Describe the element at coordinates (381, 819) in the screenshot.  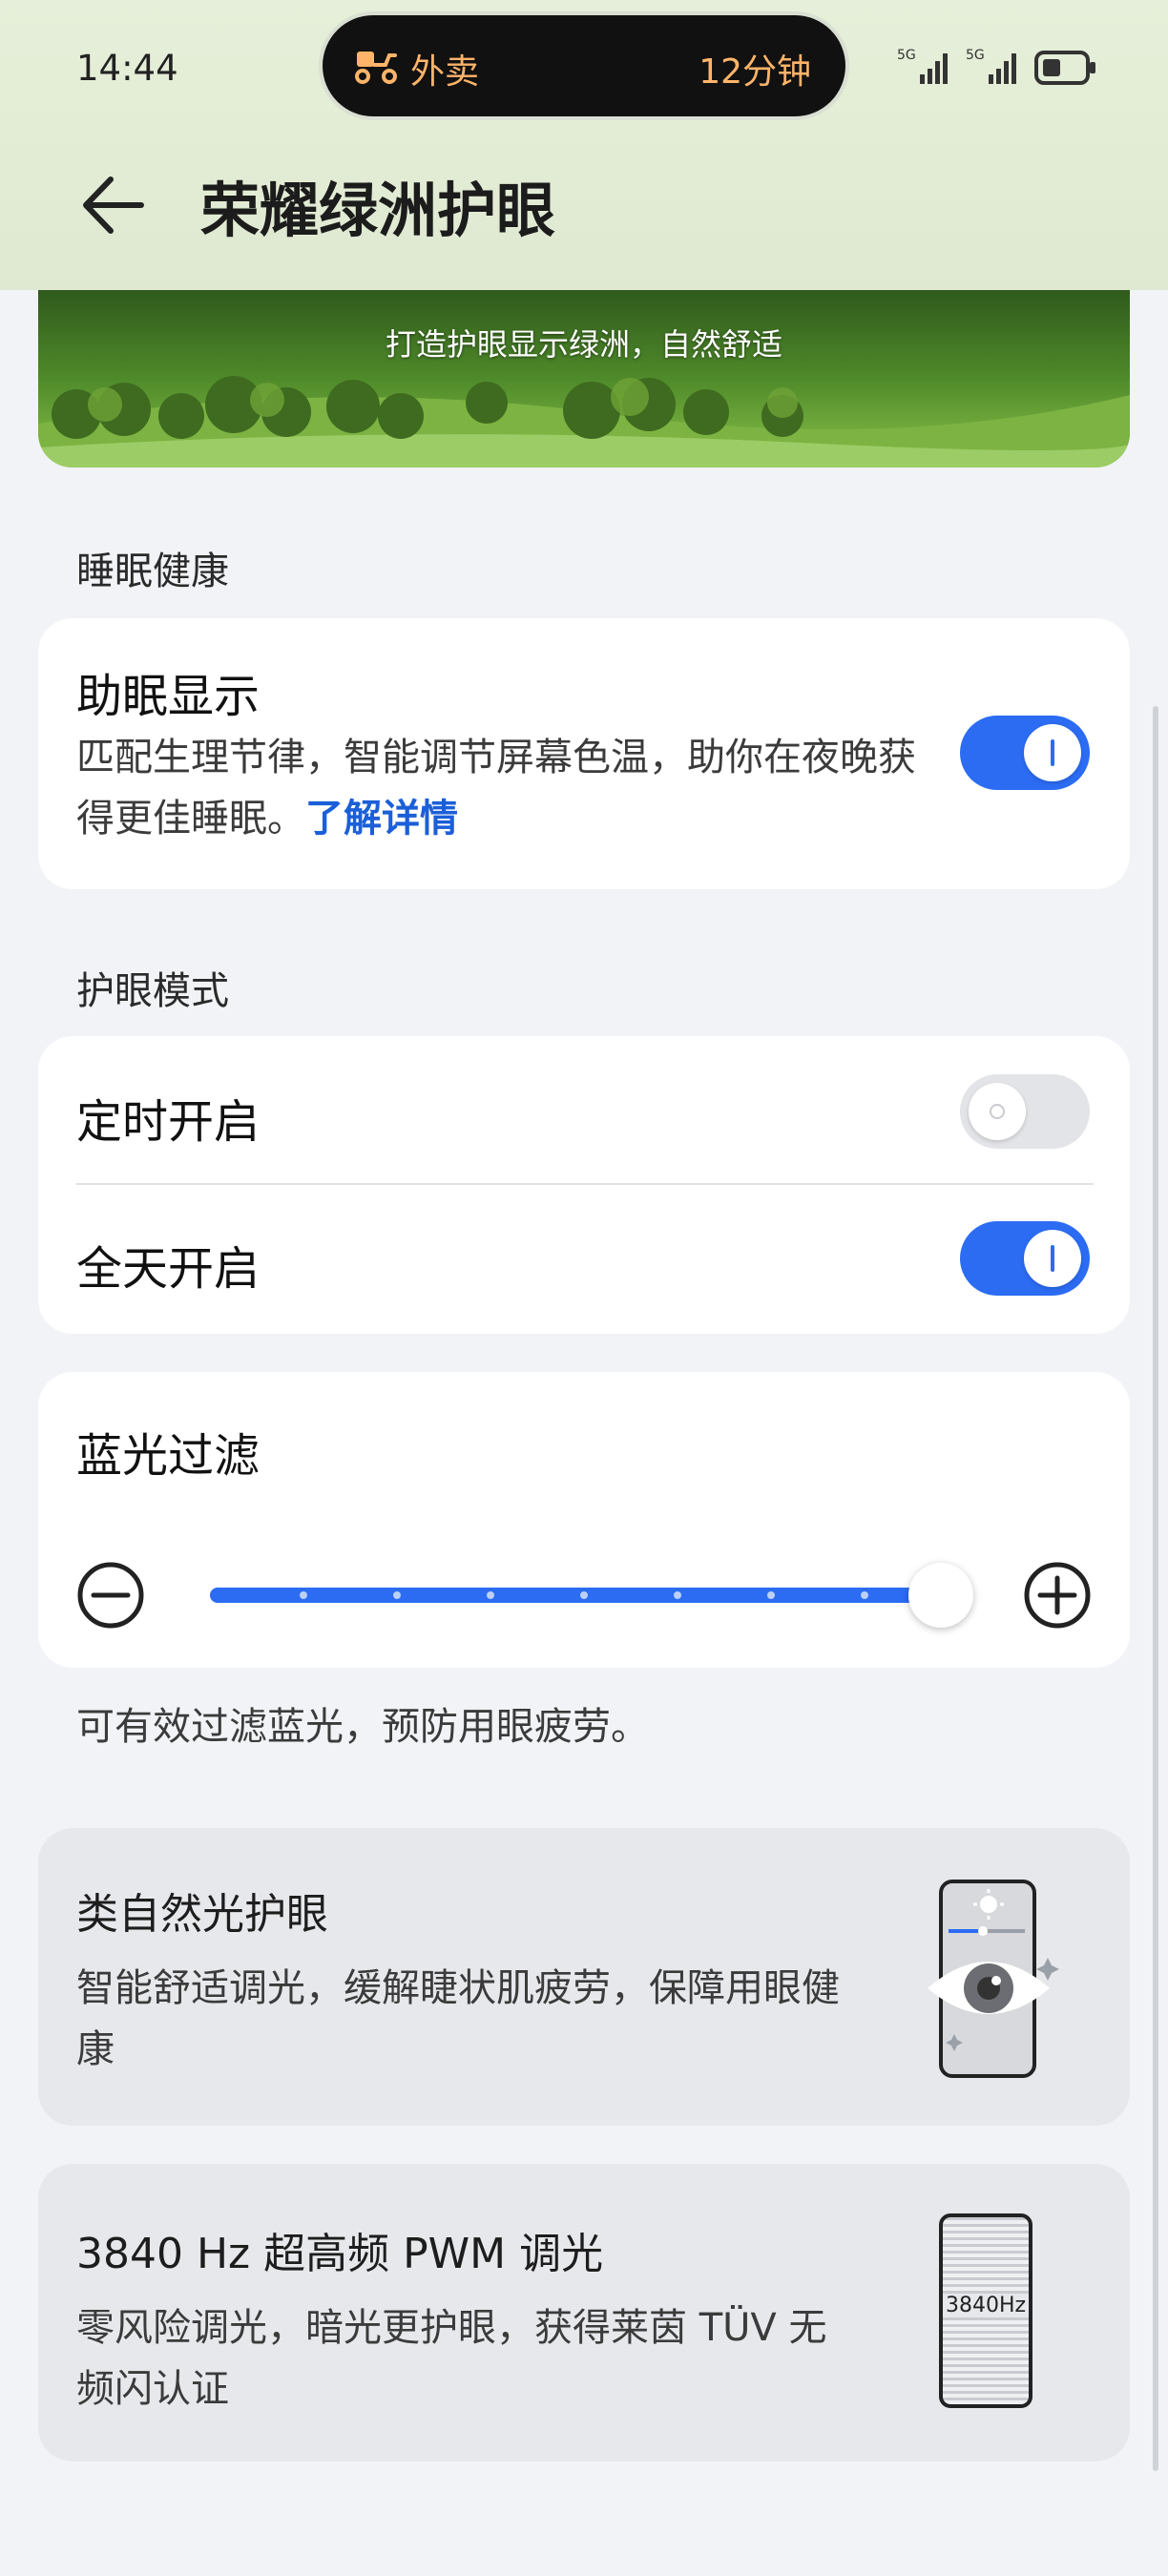
I see `learn-more-link: 了解详情` at that location.